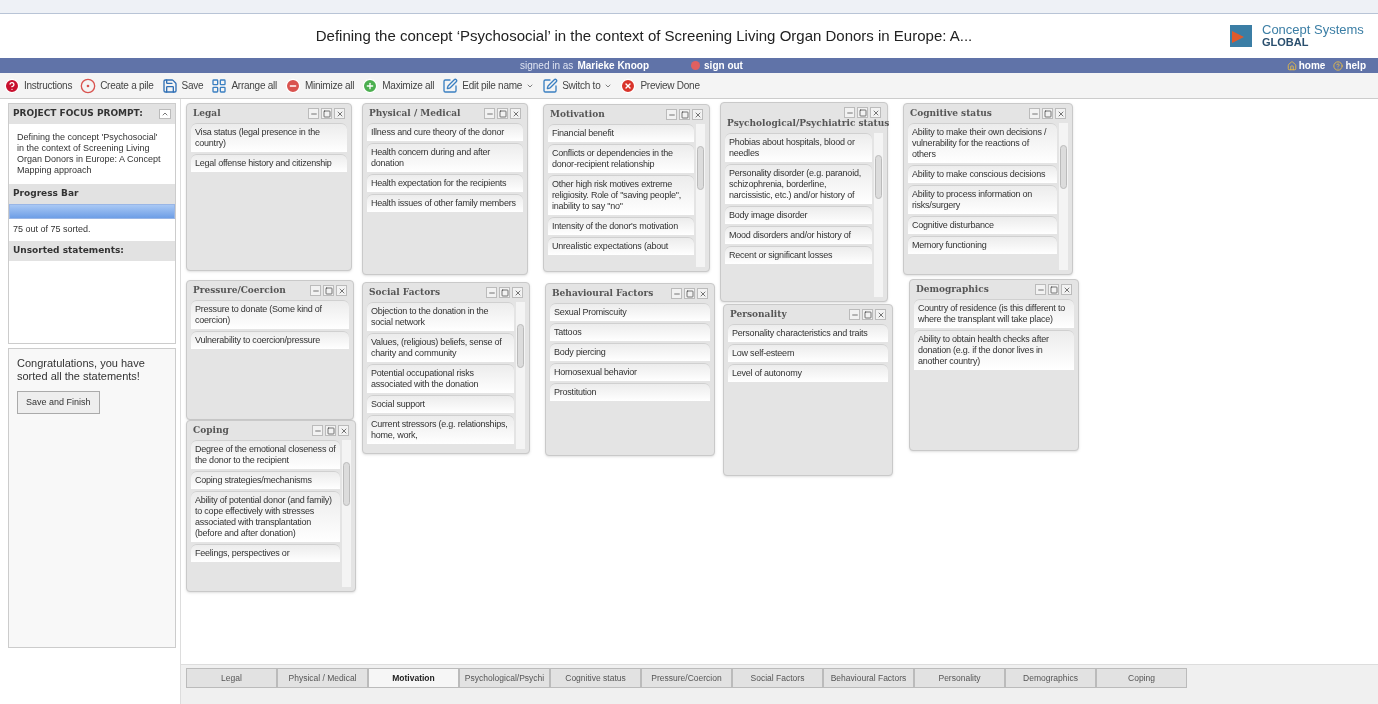 The height and width of the screenshot is (704, 1378). What do you see at coordinates (445, 203) in the screenshot?
I see `statement-card: Health issues of other family members` at bounding box center [445, 203].